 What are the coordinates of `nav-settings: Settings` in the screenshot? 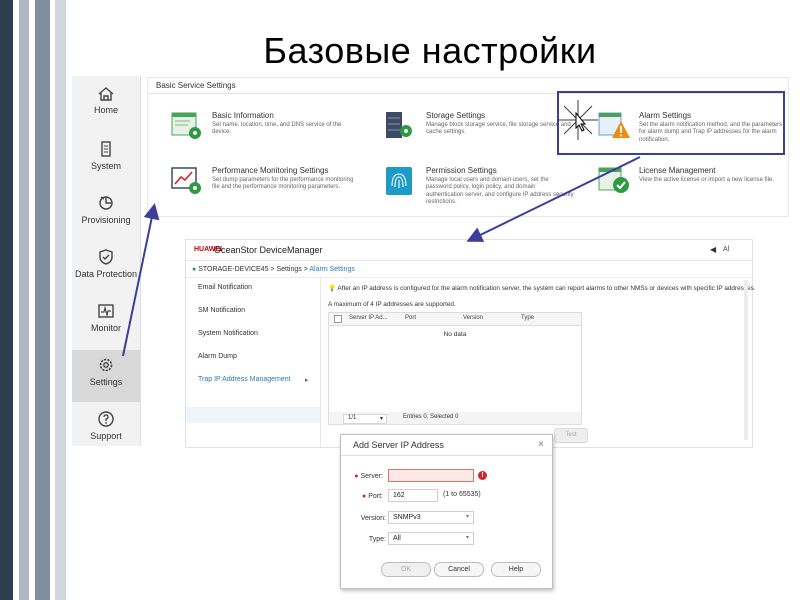 It's located at (106, 376).